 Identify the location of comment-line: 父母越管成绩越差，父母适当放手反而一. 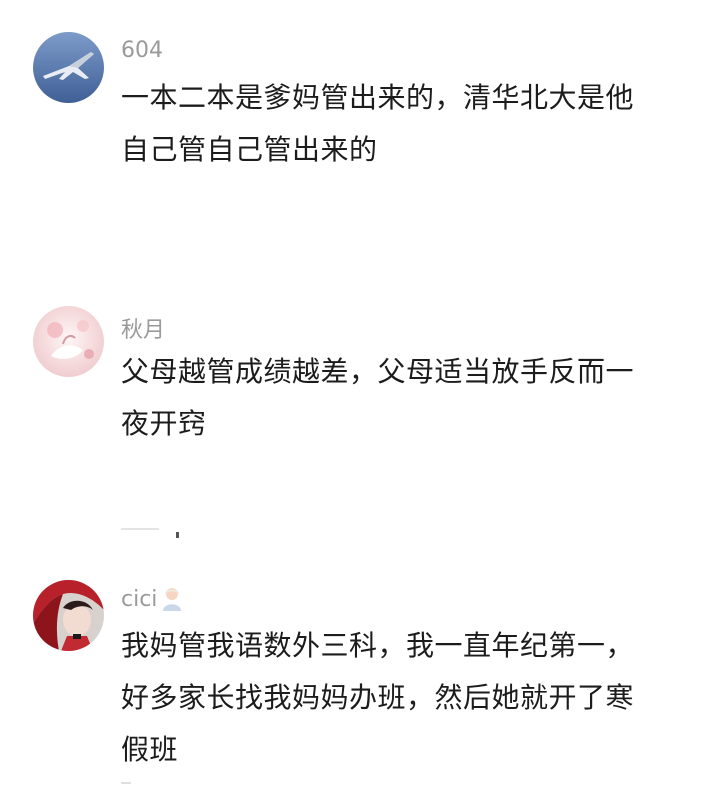
(378, 371).